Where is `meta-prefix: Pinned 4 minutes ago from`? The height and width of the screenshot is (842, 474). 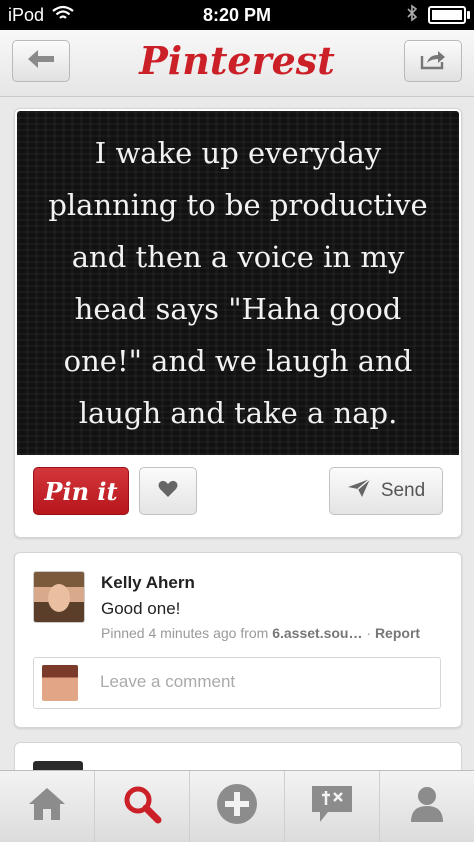 meta-prefix: Pinned 4 minutes ago from is located at coordinates (187, 633).